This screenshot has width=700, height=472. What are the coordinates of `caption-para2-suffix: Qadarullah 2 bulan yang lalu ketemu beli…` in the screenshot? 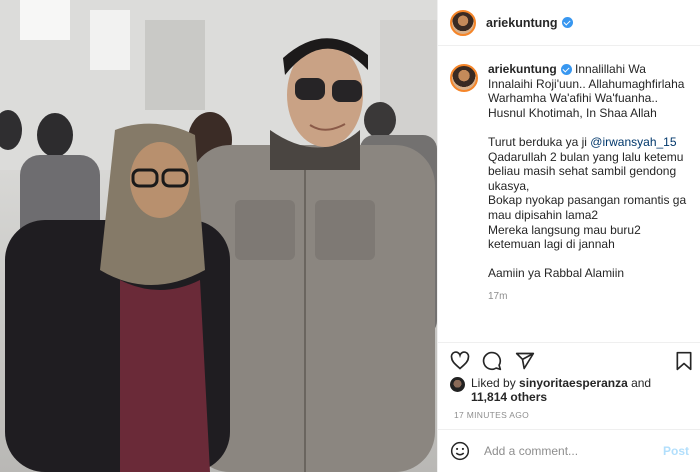 It's located at (587, 200).